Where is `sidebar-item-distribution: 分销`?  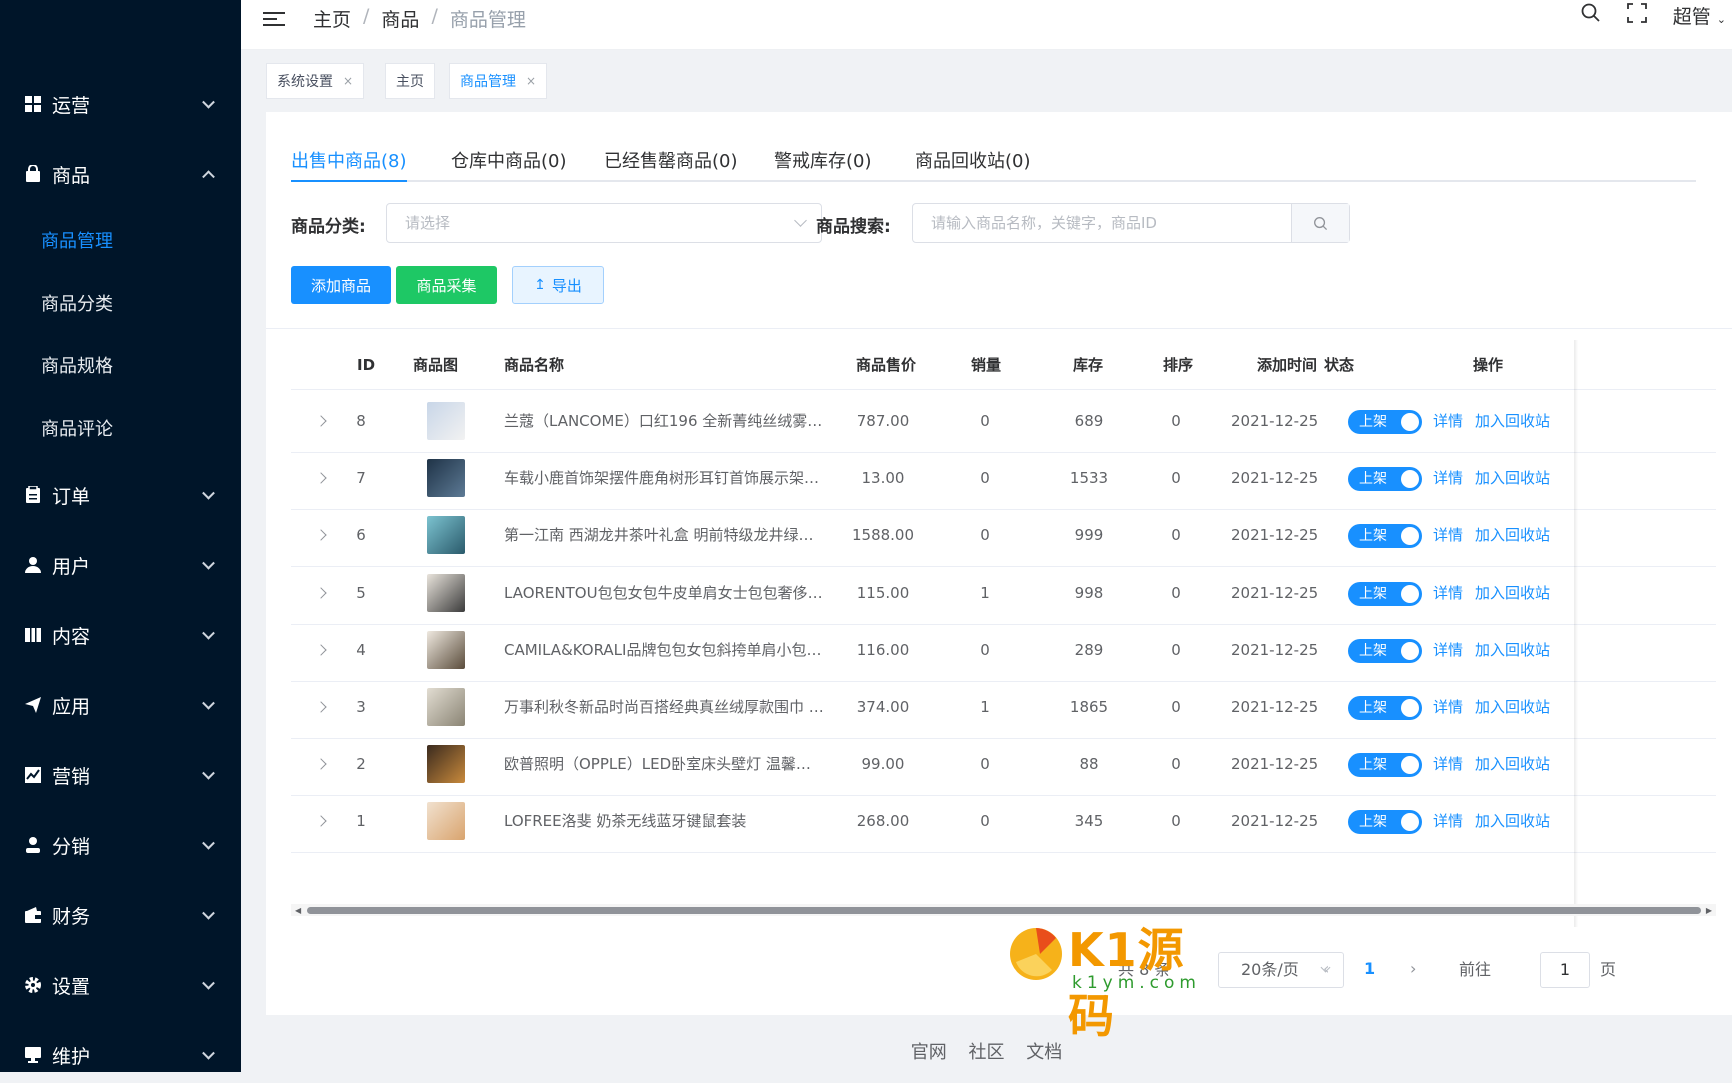
sidebar-item-distribution: 分销 is located at coordinates (120, 845).